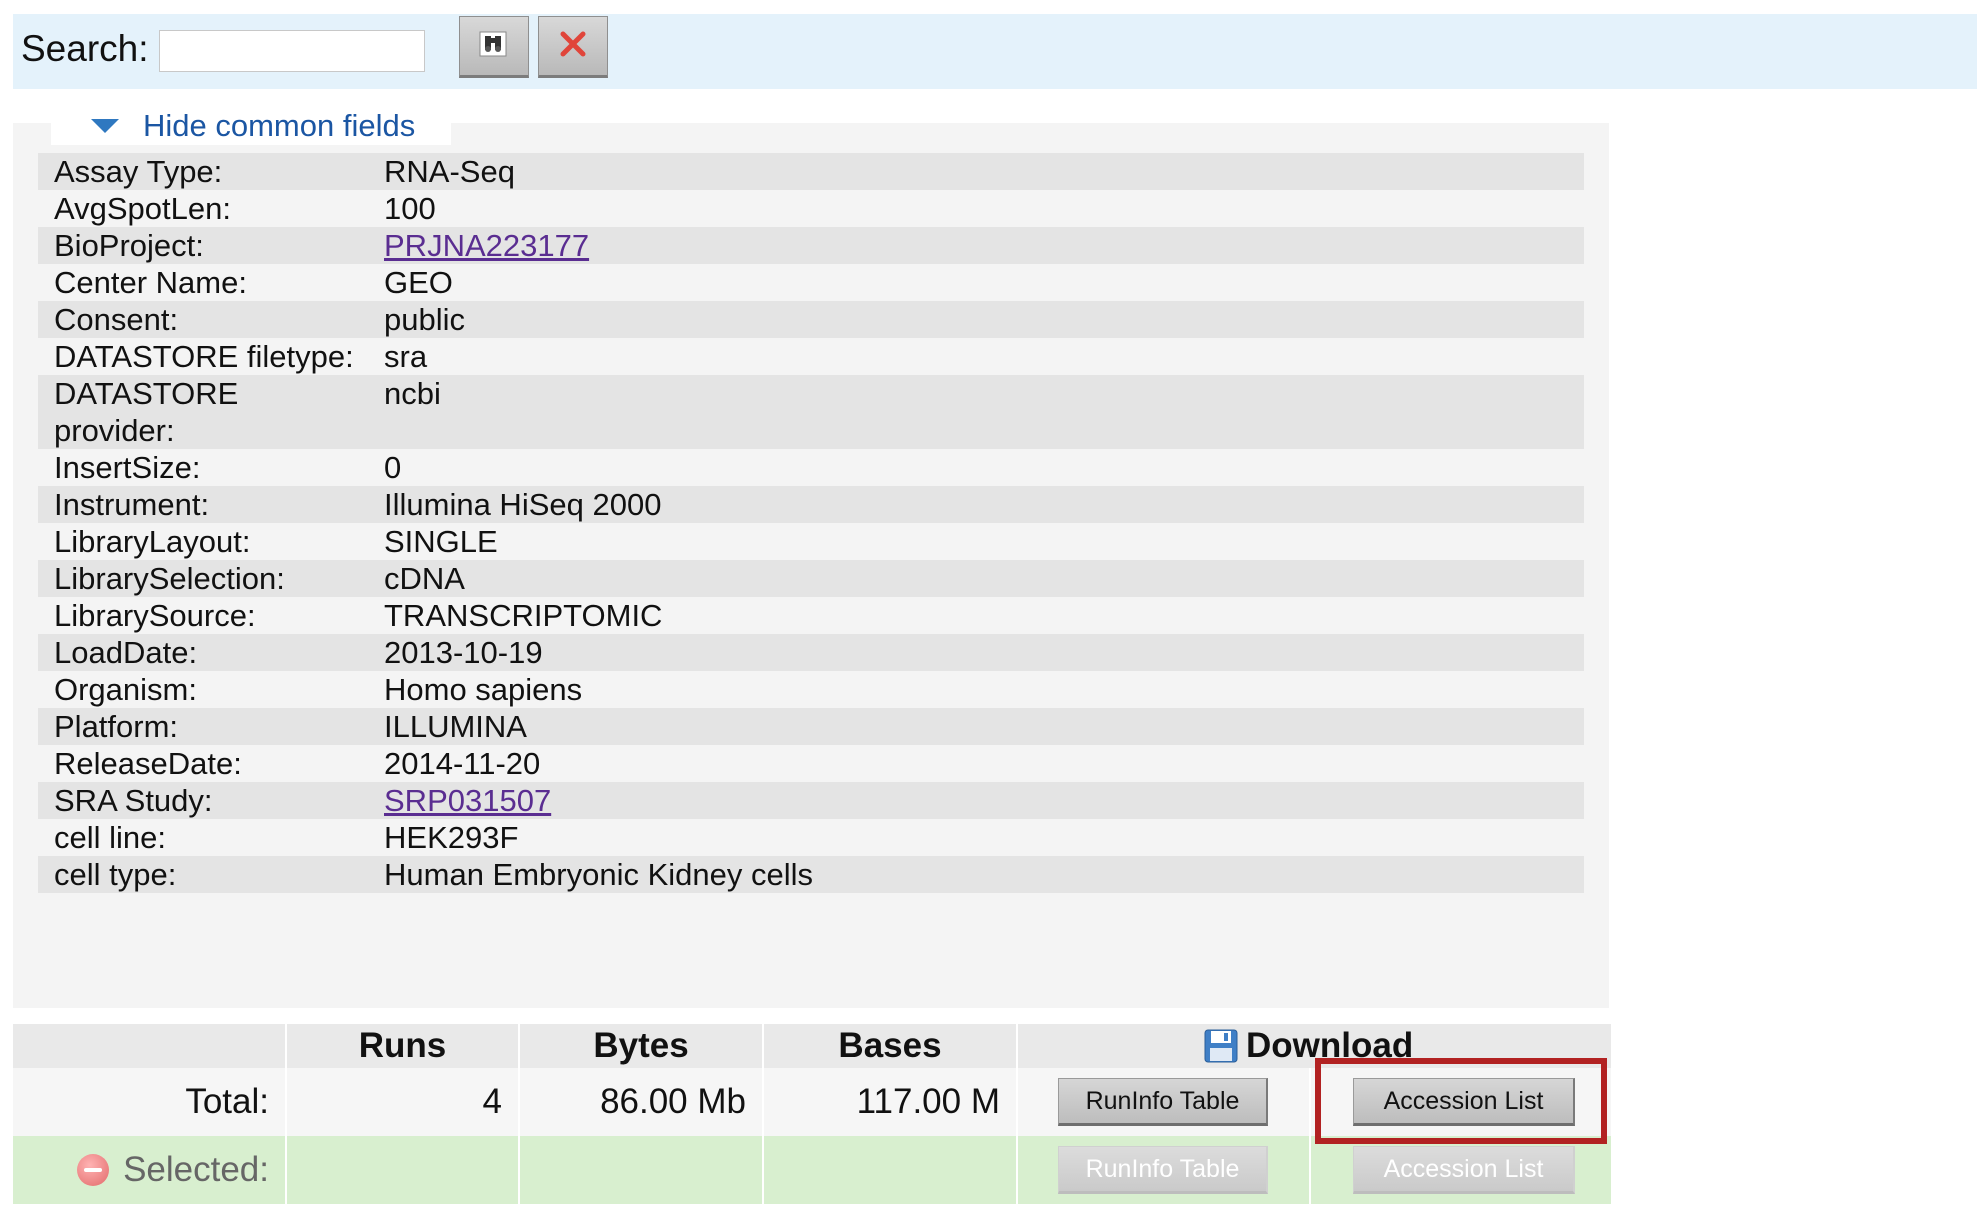  I want to click on field-key: Consent:, so click(116, 319).